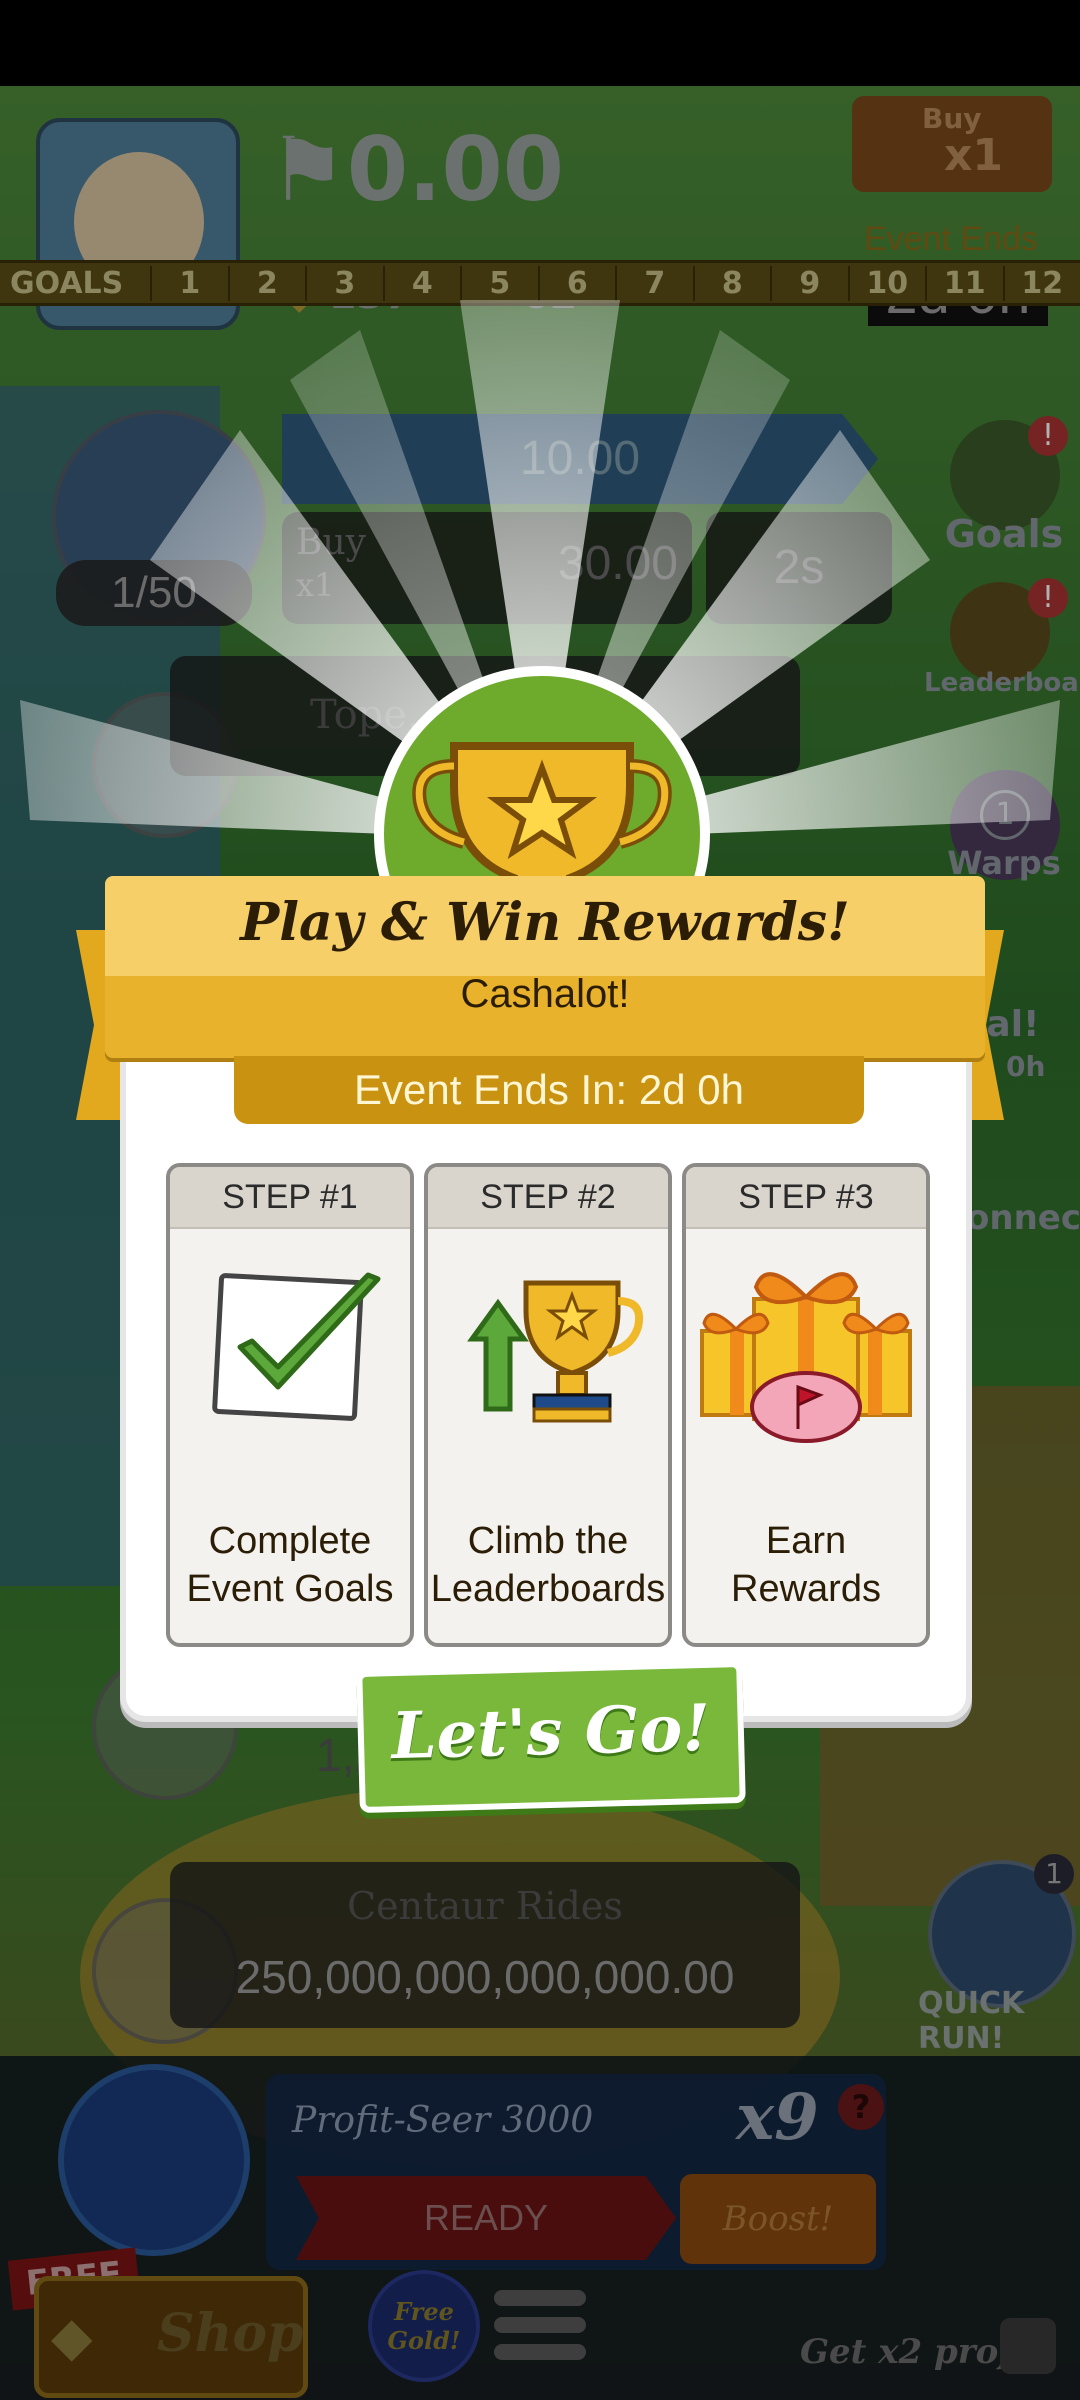  What do you see at coordinates (806, 1565) in the screenshot?
I see `step-description: Earn Rewards` at bounding box center [806, 1565].